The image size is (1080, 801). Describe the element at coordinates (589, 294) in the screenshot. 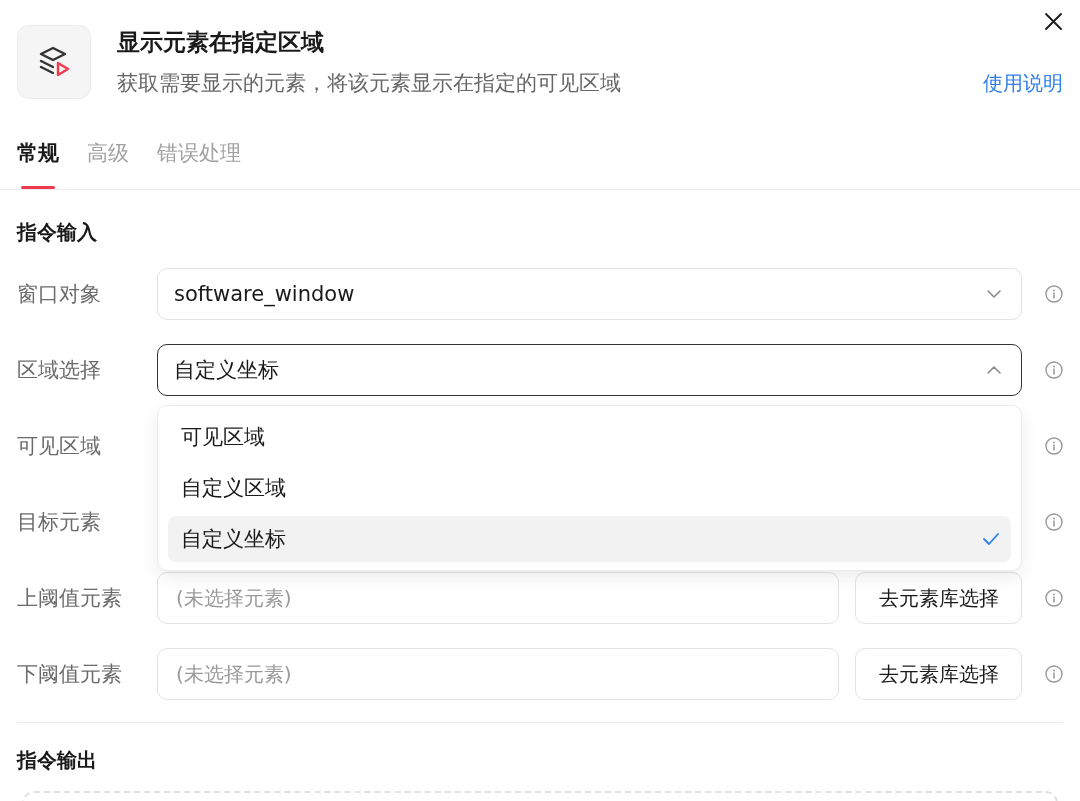

I see `select-field: software_window` at that location.